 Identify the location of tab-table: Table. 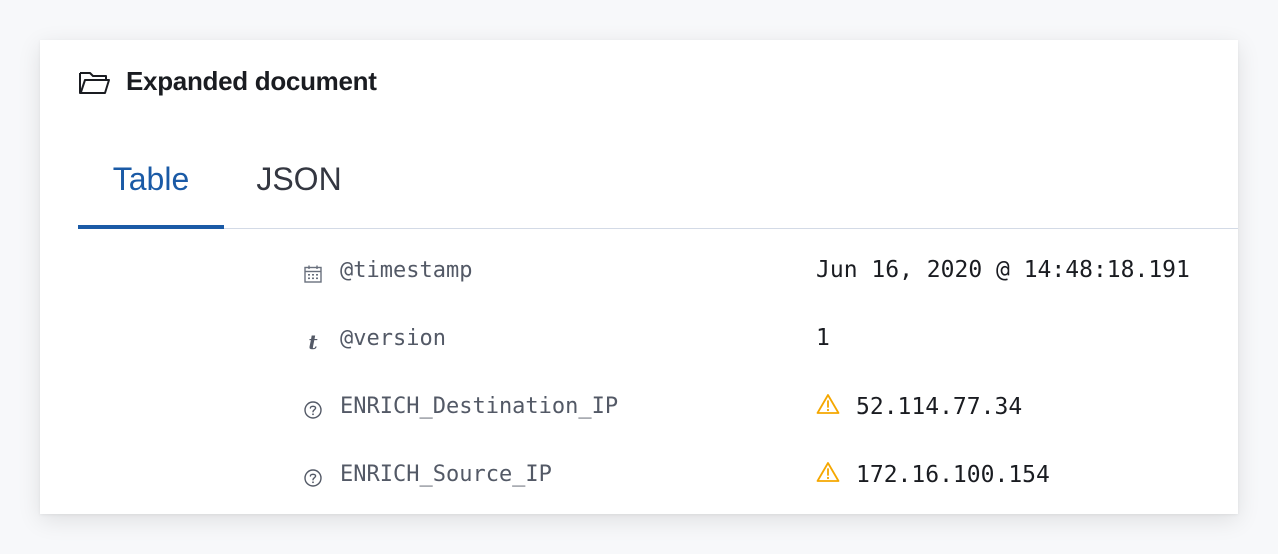
(151, 186).